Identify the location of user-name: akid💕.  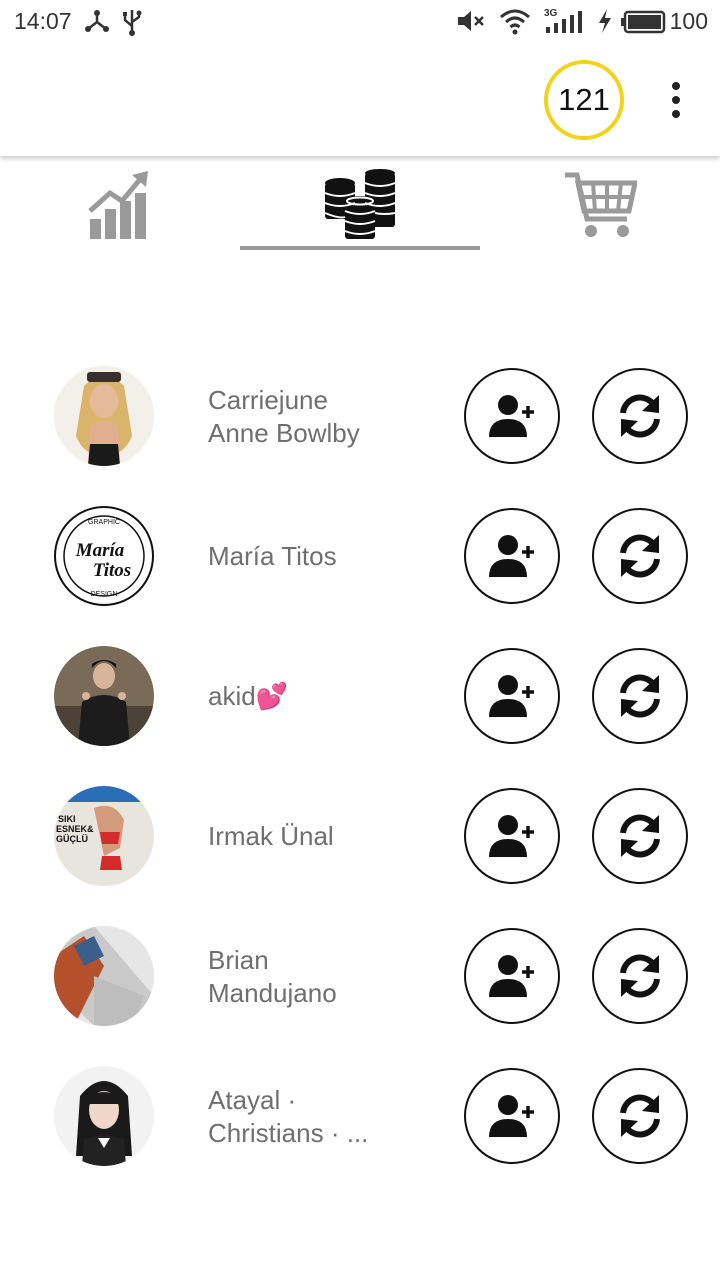
(248, 696).